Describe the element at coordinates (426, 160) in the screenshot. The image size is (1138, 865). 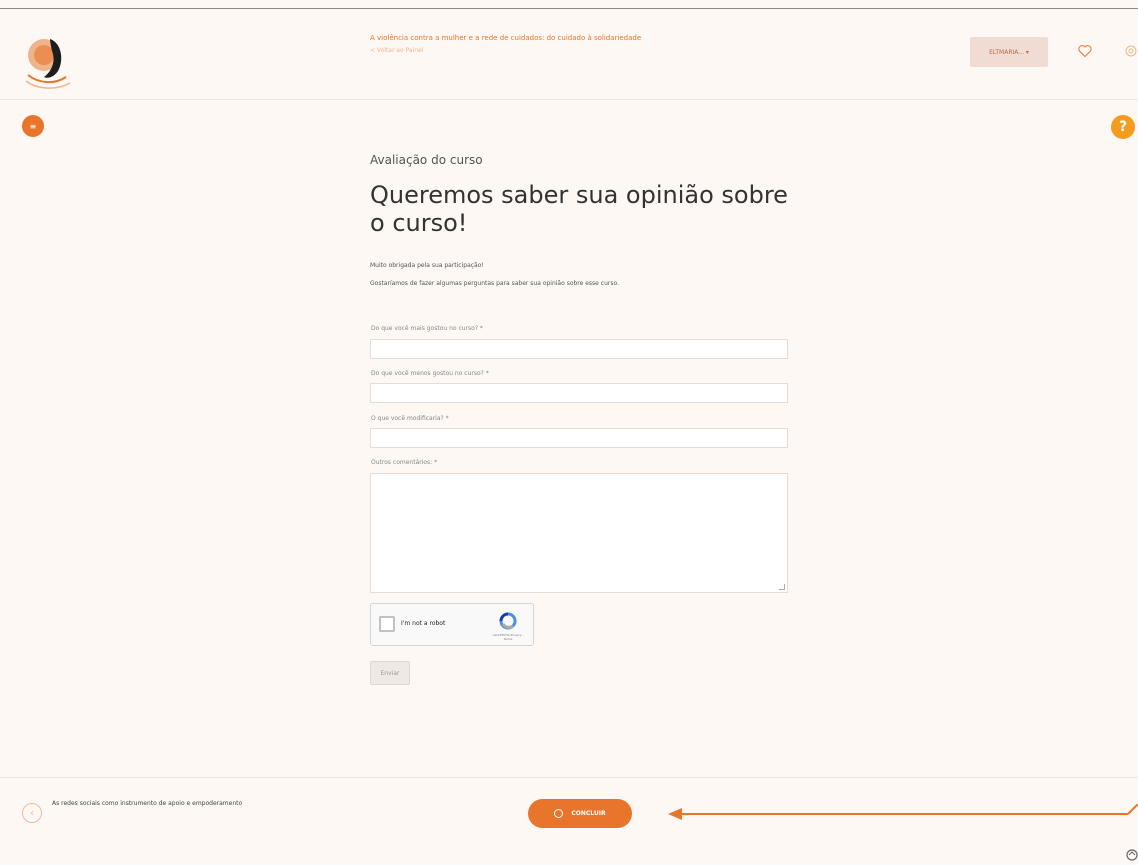
I see `section-eyebrow: Avaliação do curso` at that location.